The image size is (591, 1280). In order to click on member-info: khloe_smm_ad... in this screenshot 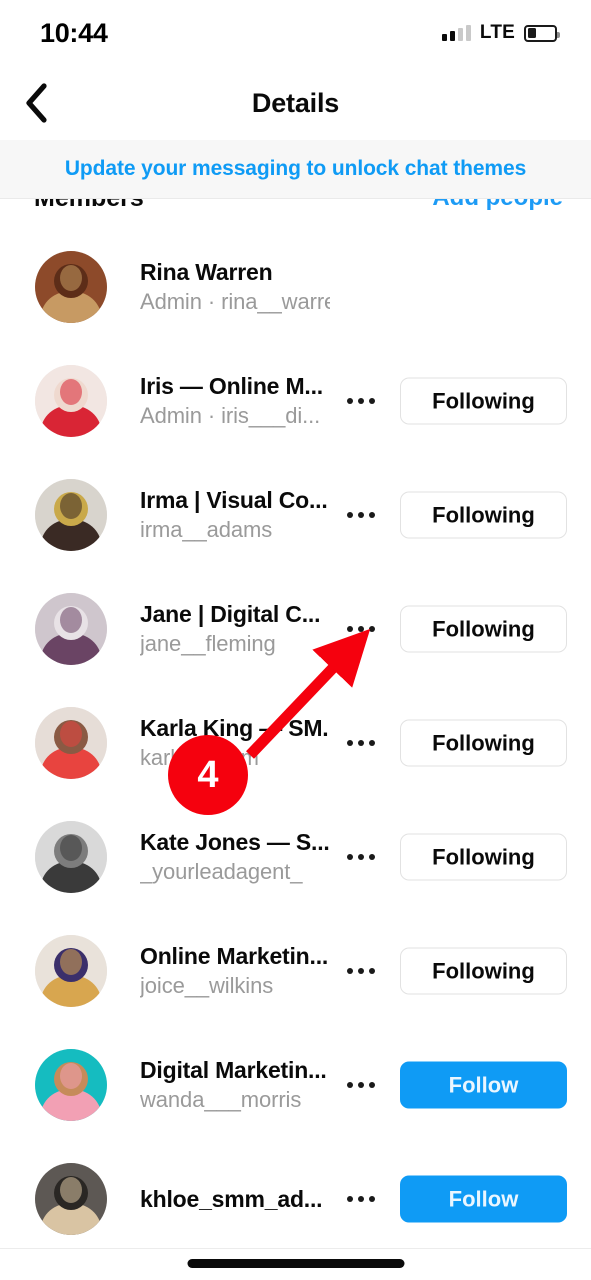, I will do `click(235, 1199)`.